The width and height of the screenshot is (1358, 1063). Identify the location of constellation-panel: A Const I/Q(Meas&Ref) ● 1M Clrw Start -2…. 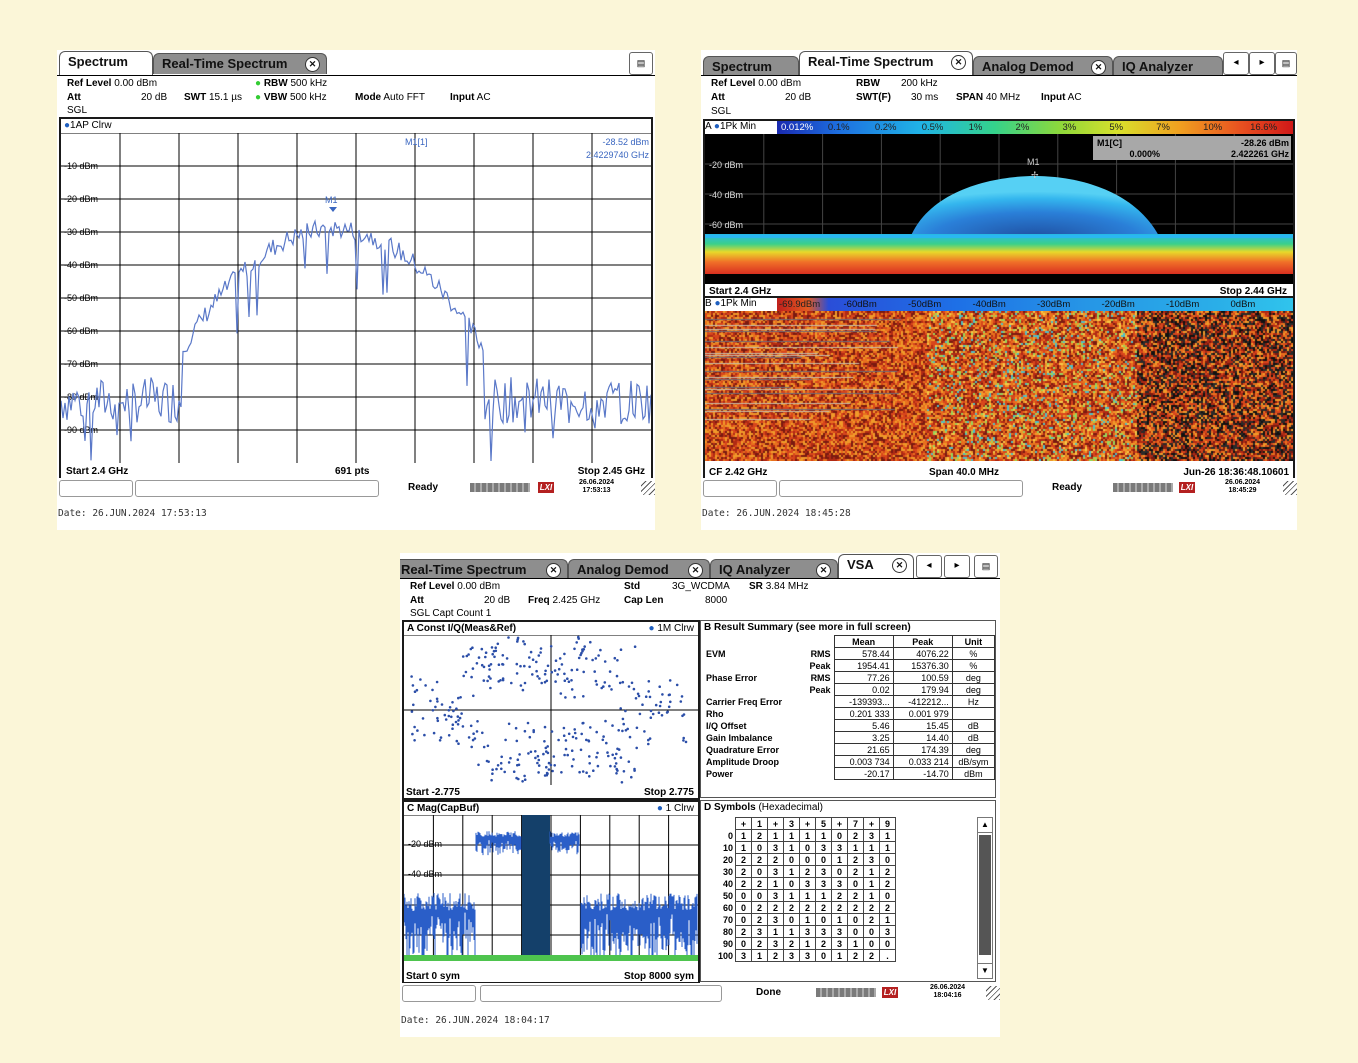
(551, 710).